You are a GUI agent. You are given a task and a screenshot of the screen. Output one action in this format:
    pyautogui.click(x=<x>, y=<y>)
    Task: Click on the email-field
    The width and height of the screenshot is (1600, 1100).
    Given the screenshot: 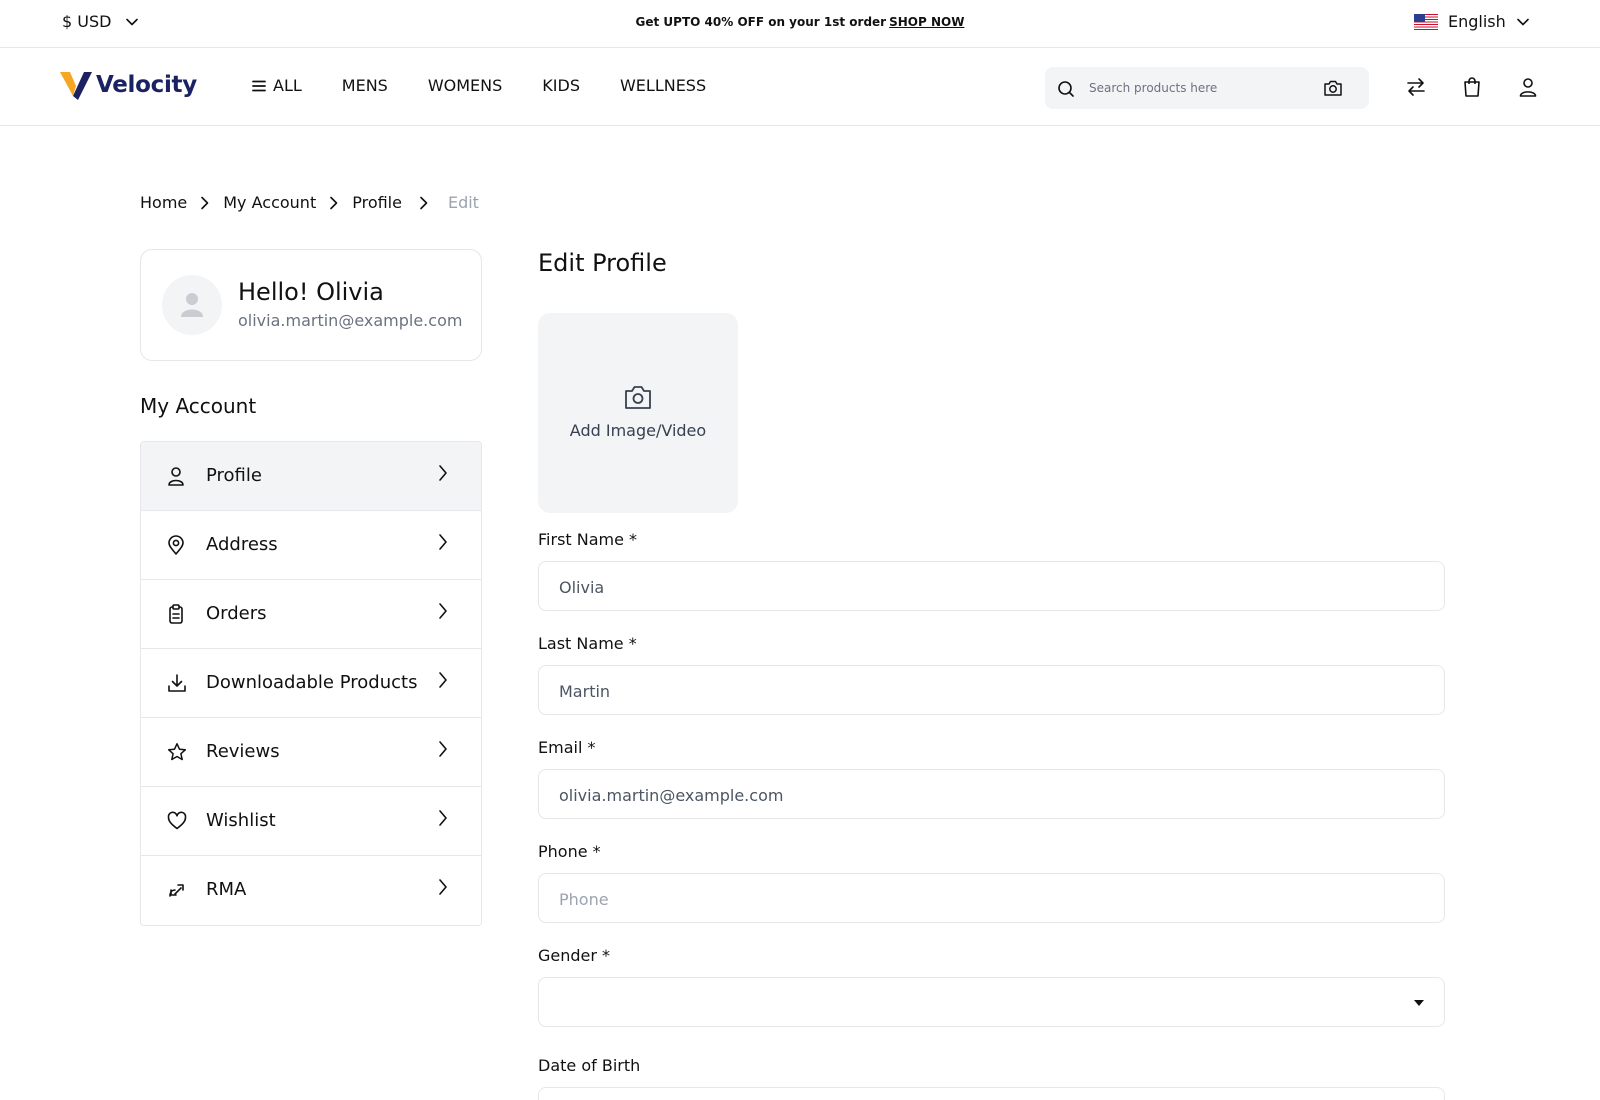 What is the action you would take?
    pyautogui.click(x=991, y=794)
    